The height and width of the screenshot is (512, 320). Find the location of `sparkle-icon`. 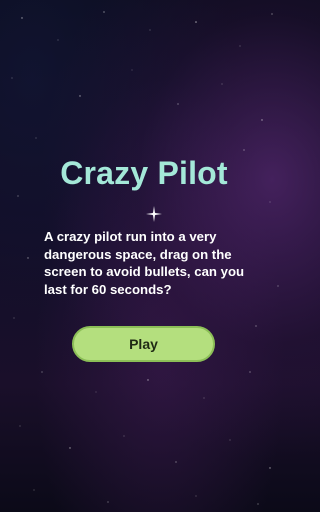

sparkle-icon is located at coordinates (154, 214).